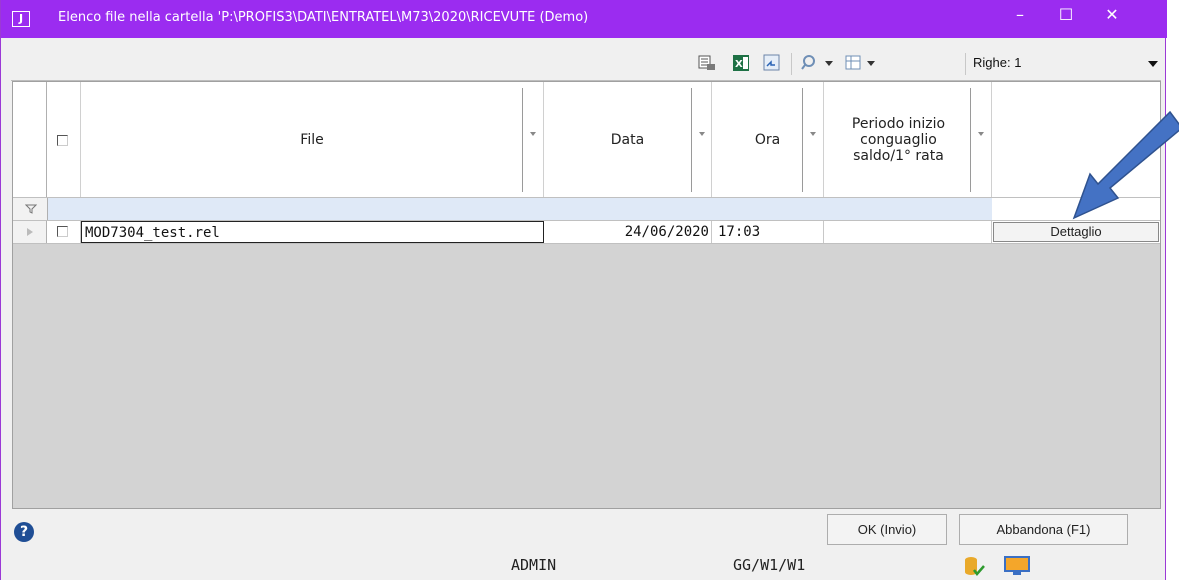 The image size is (1179, 580). I want to click on row-select-cell, so click(64, 232).